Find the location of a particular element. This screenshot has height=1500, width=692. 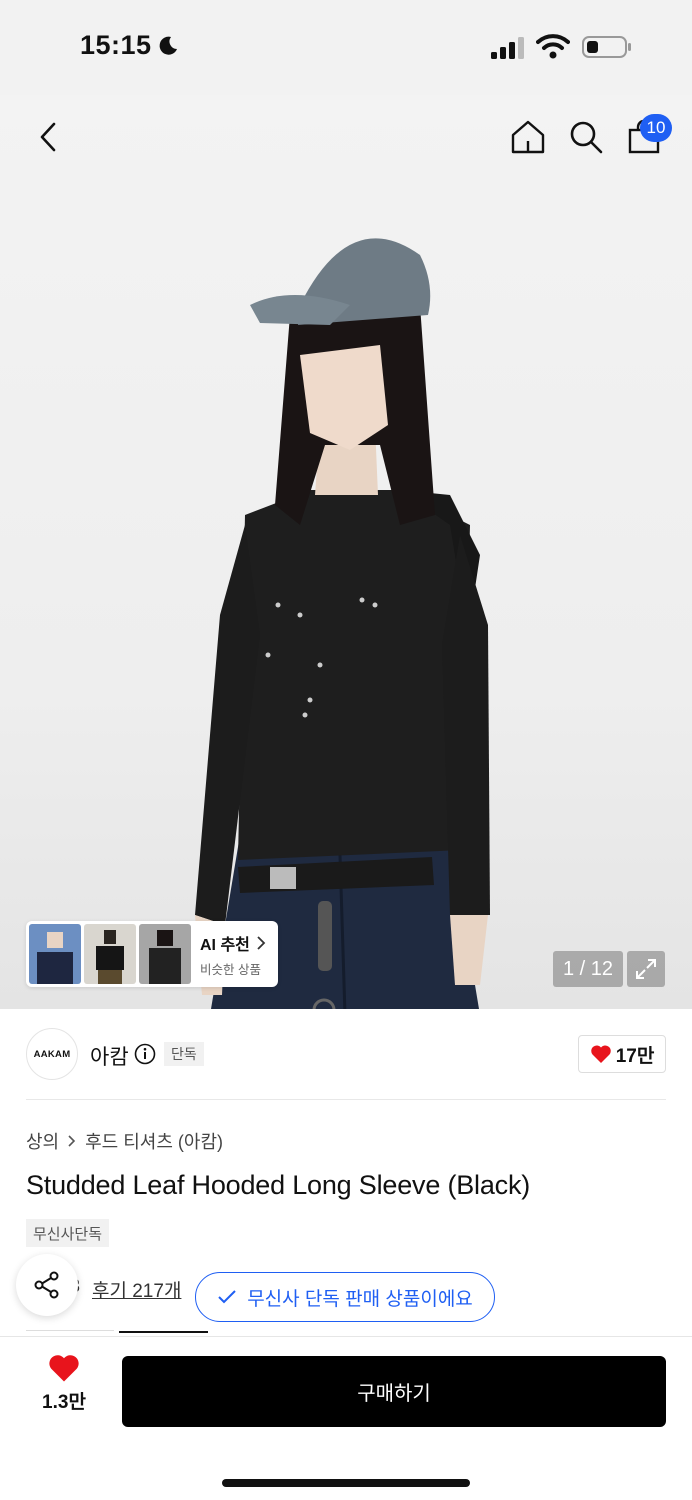

breadcrumb: 상의 후드 티셔츠 (아캄) is located at coordinates (124, 1141).